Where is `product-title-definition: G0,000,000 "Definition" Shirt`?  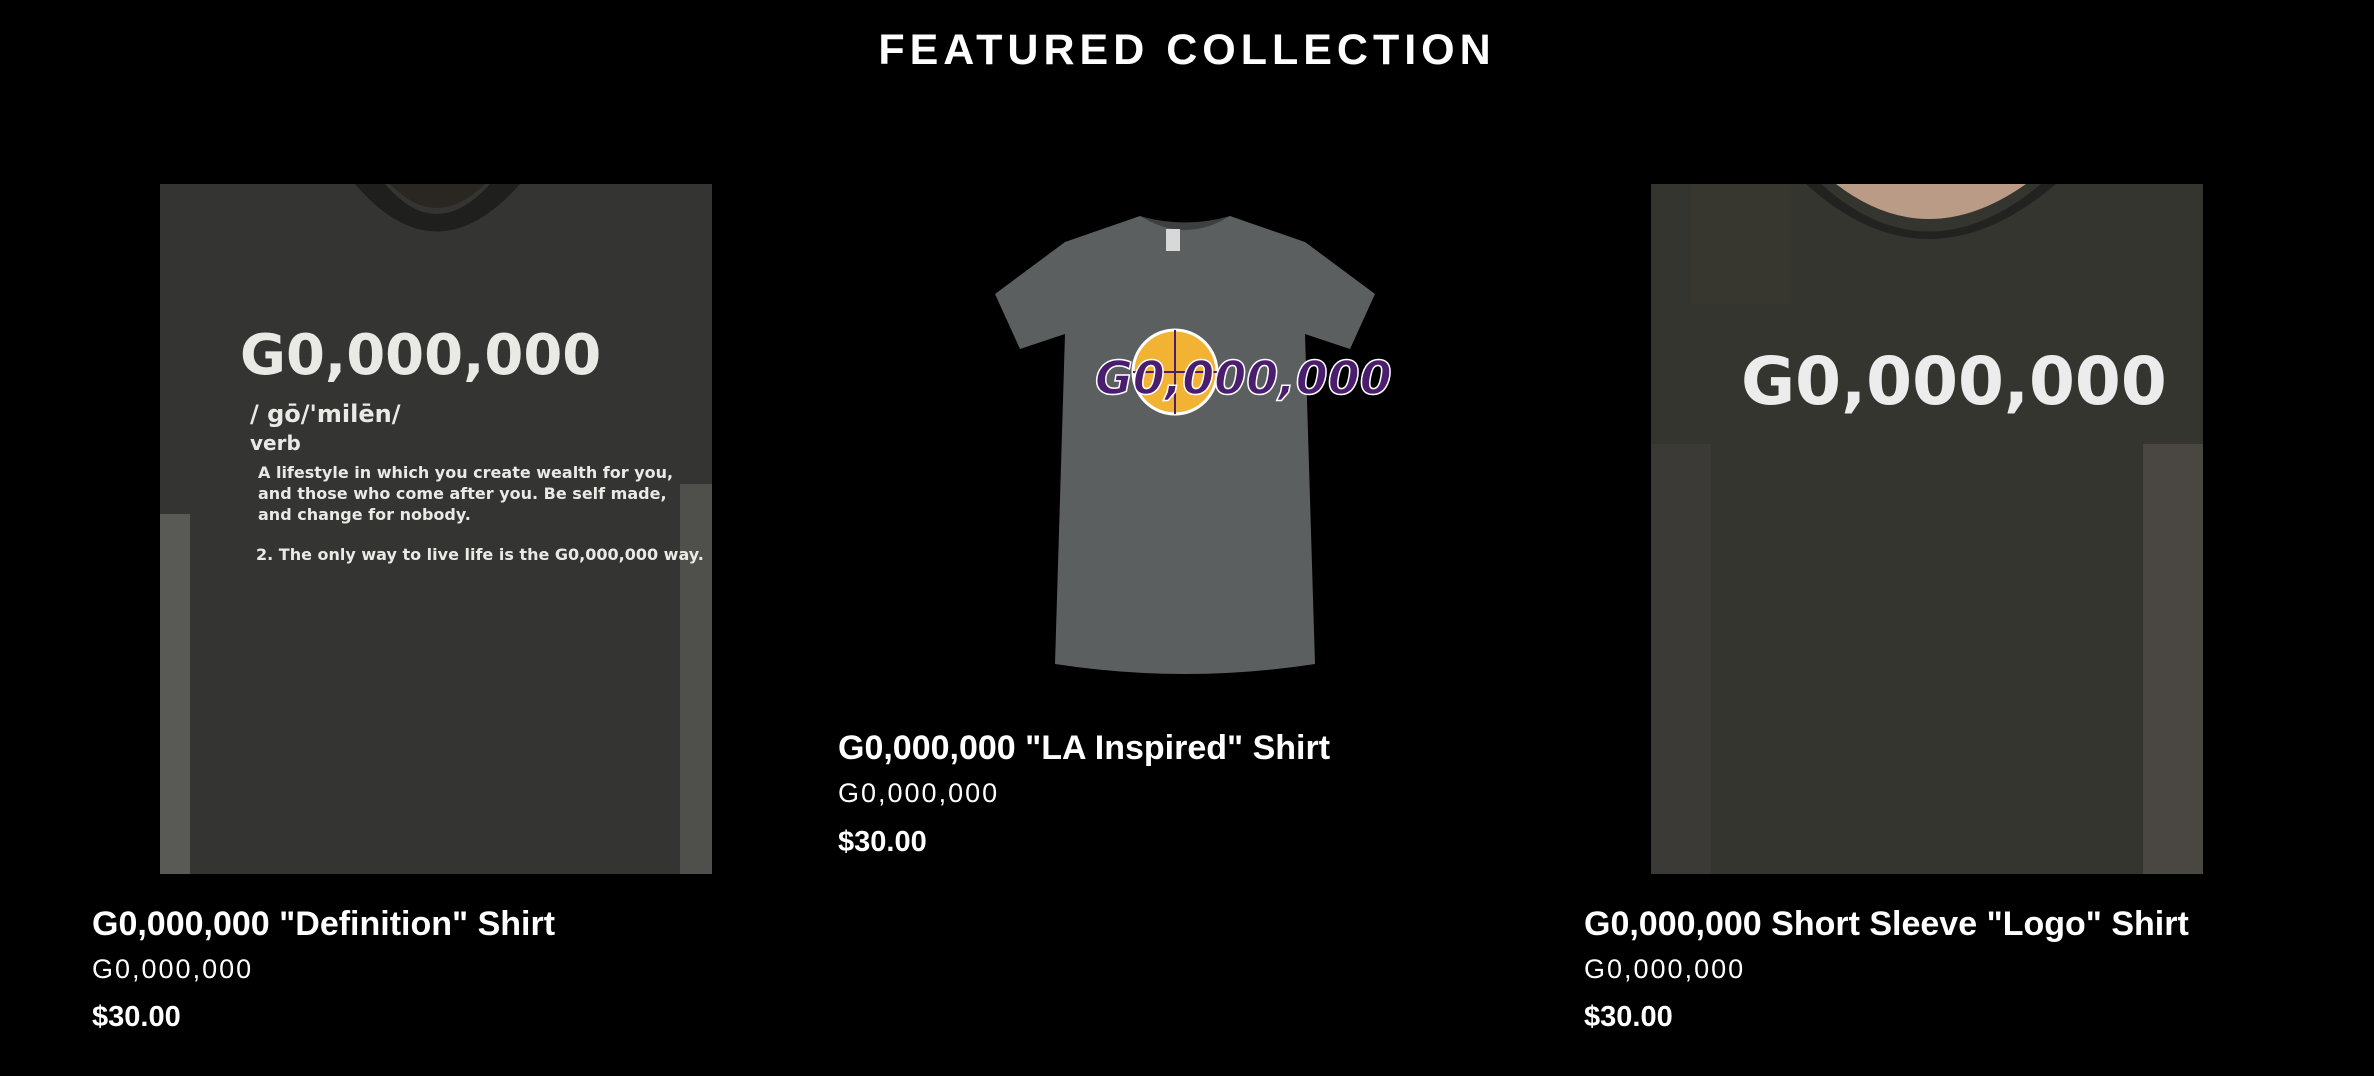 product-title-definition: G0,000,000 "Definition" Shirt is located at coordinates (323, 924).